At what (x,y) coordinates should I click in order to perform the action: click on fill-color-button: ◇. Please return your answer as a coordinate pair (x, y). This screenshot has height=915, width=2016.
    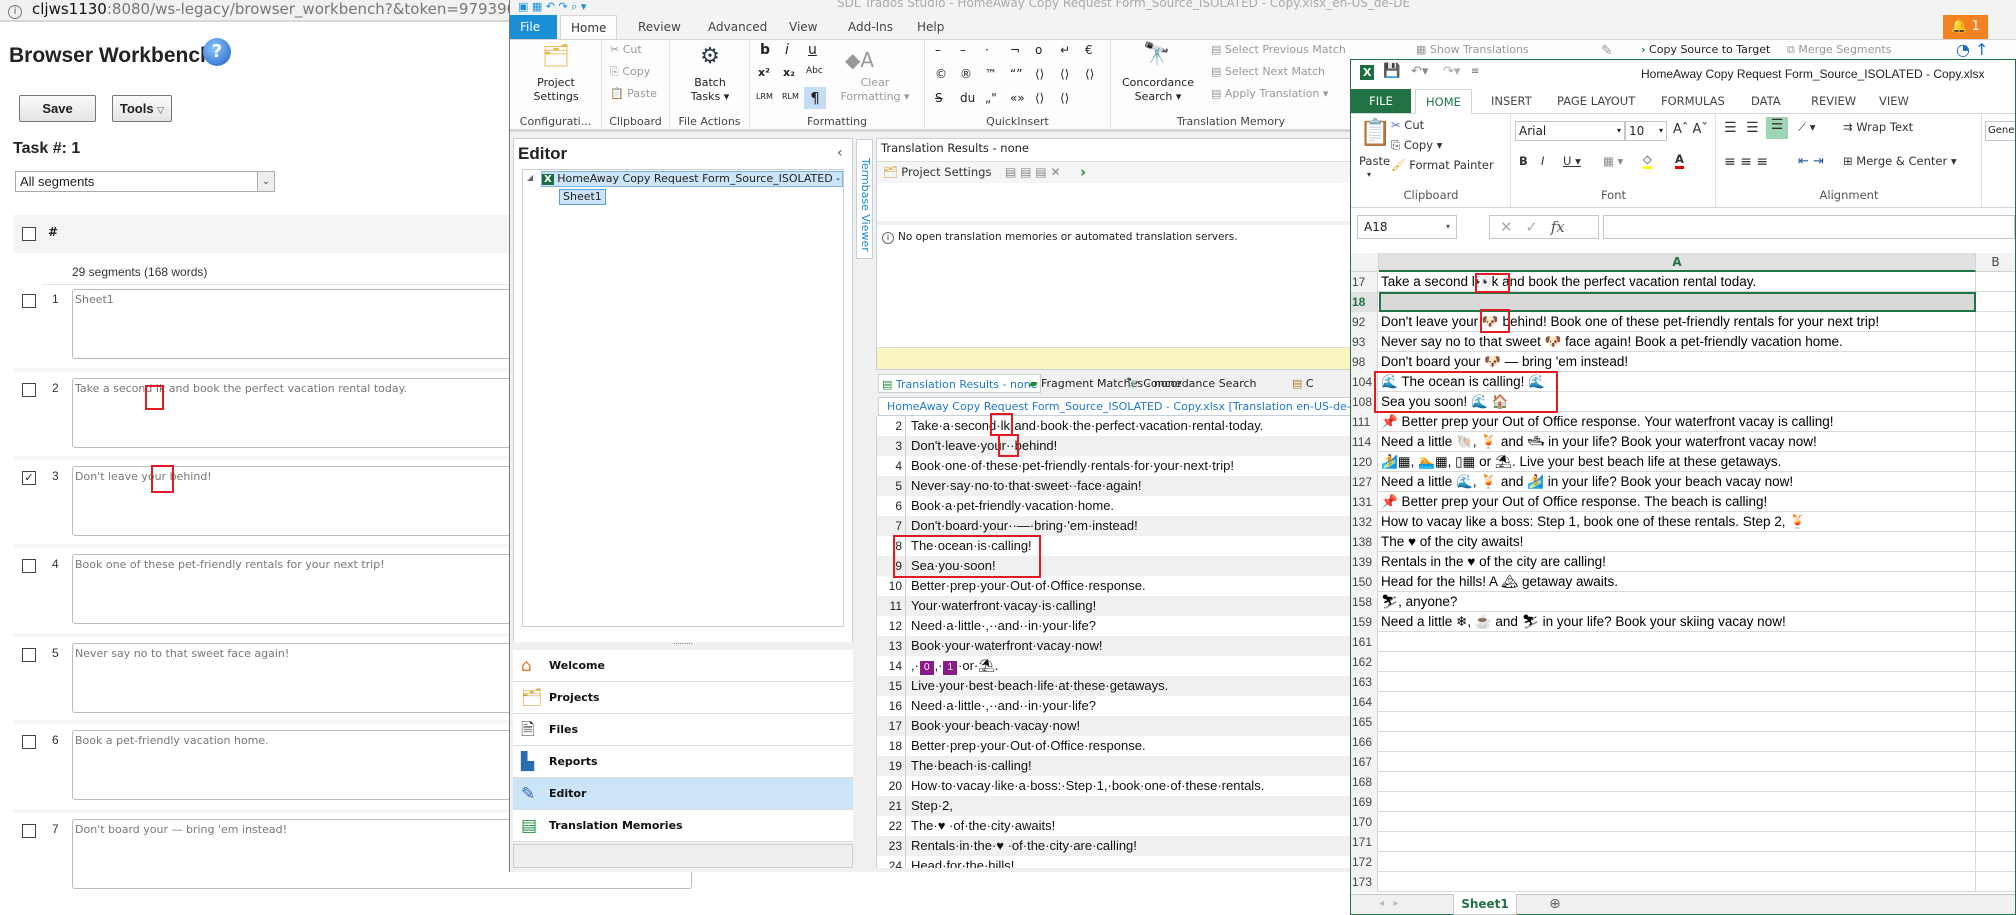
    Looking at the image, I should click on (1647, 160).